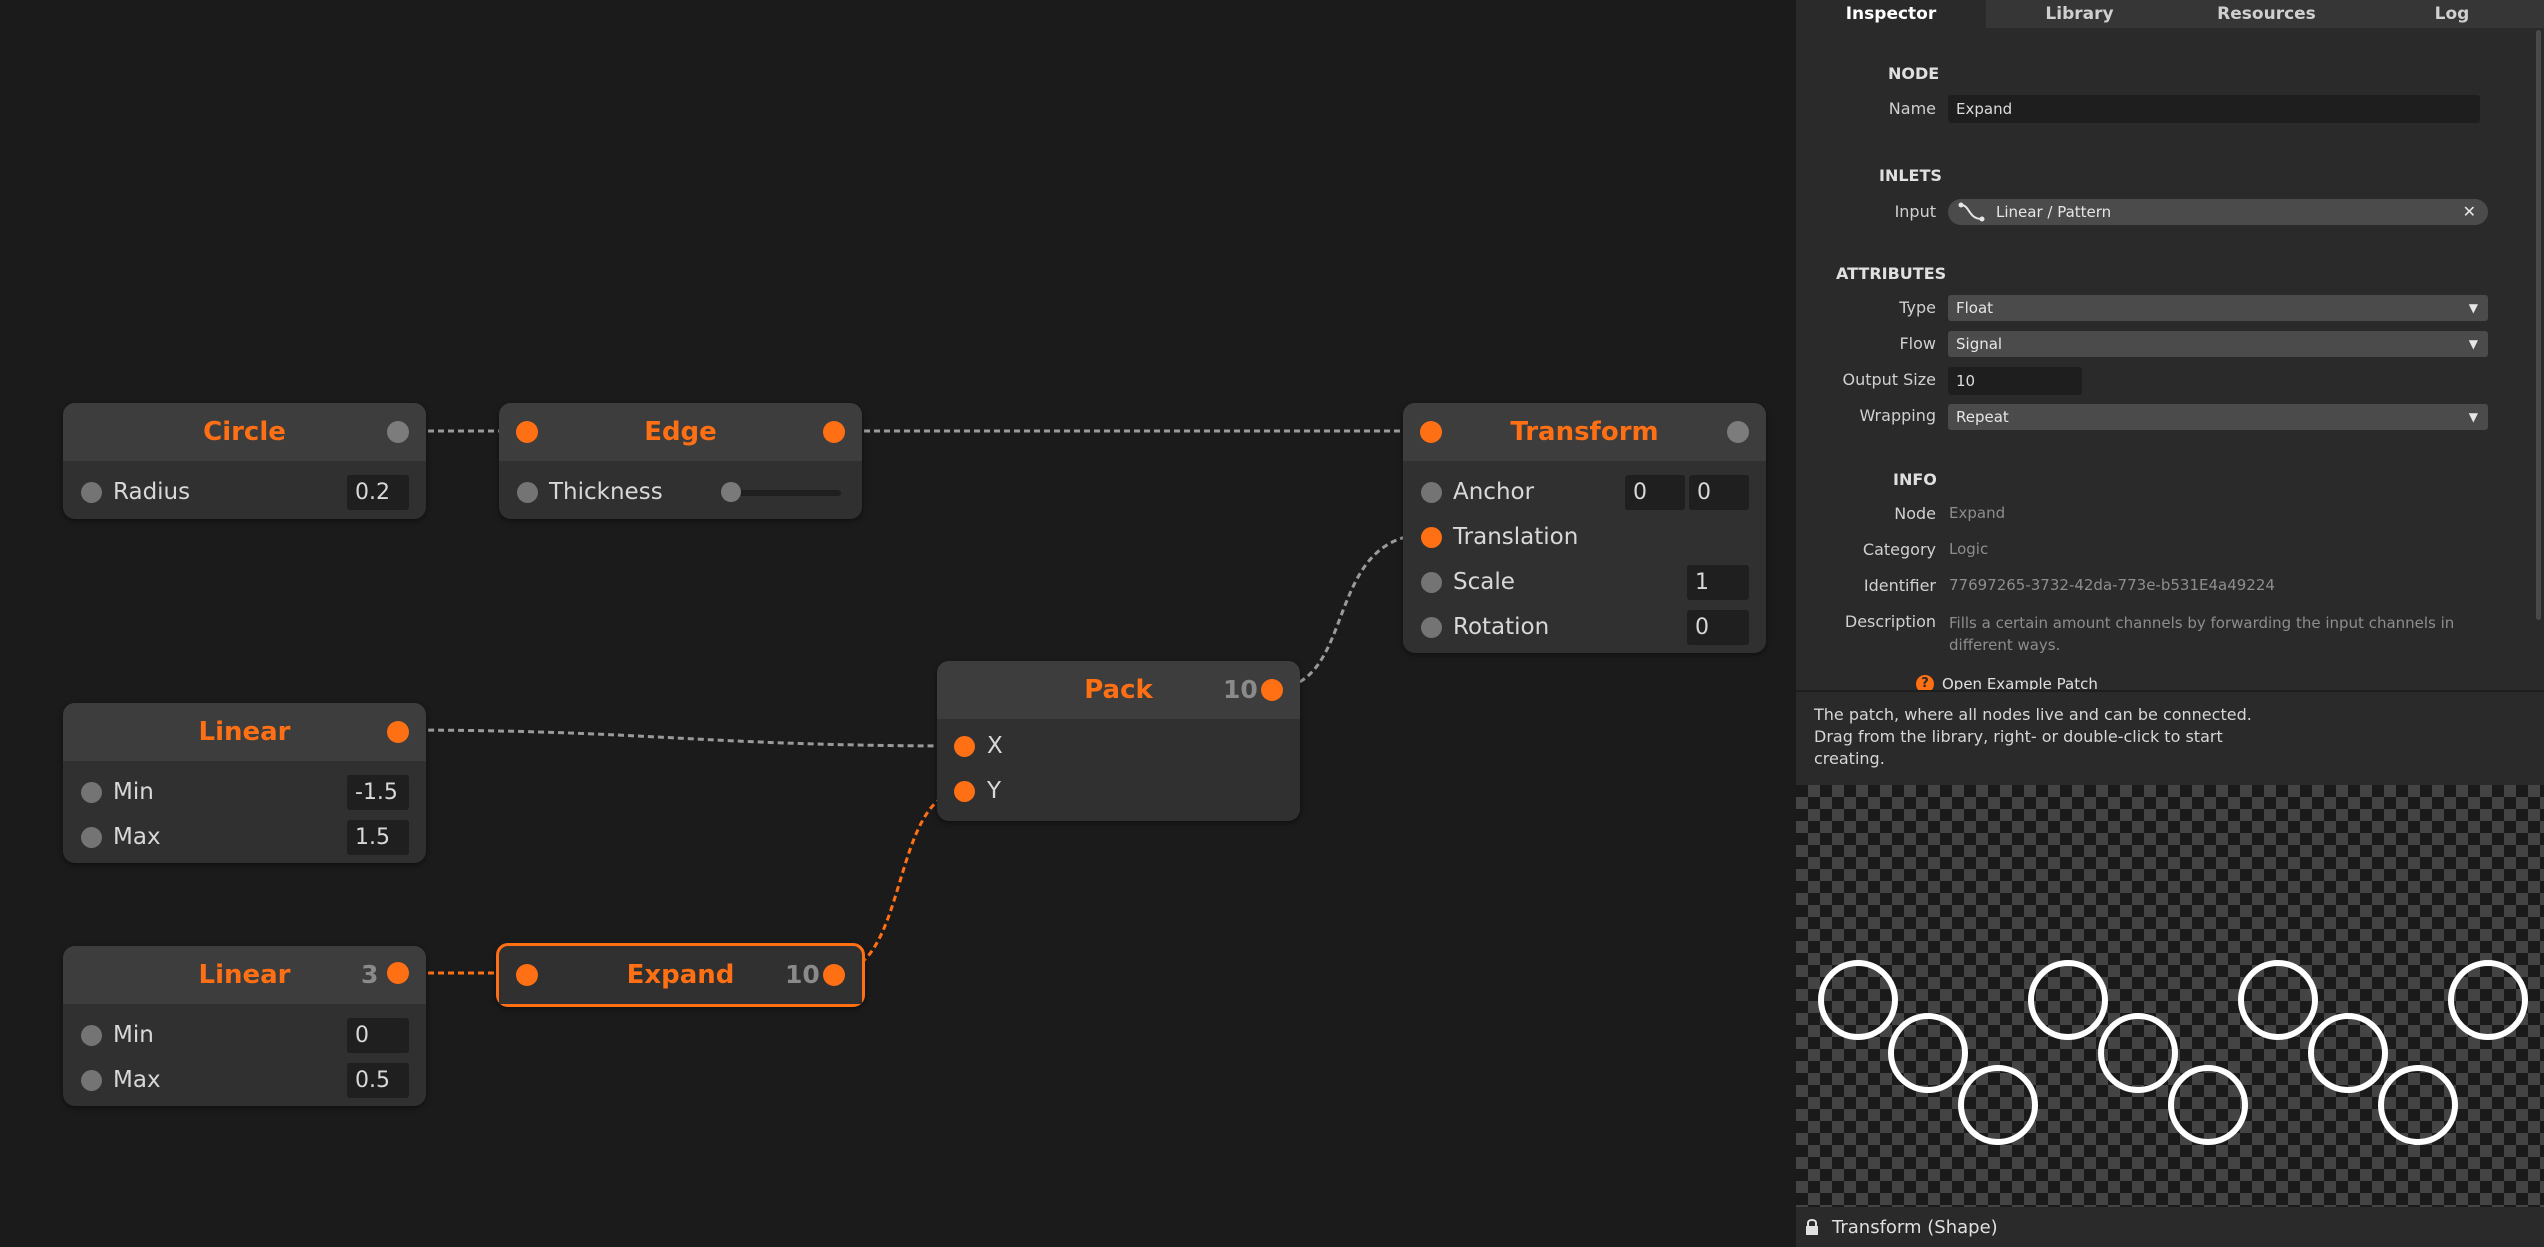  I want to click on tab-library: Library, so click(2079, 14).